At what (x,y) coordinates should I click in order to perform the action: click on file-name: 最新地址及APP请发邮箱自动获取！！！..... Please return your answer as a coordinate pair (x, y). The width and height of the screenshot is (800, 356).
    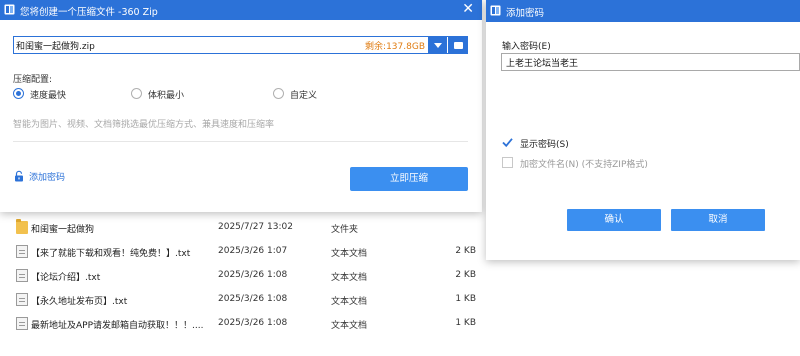
    Looking at the image, I should click on (117, 326).